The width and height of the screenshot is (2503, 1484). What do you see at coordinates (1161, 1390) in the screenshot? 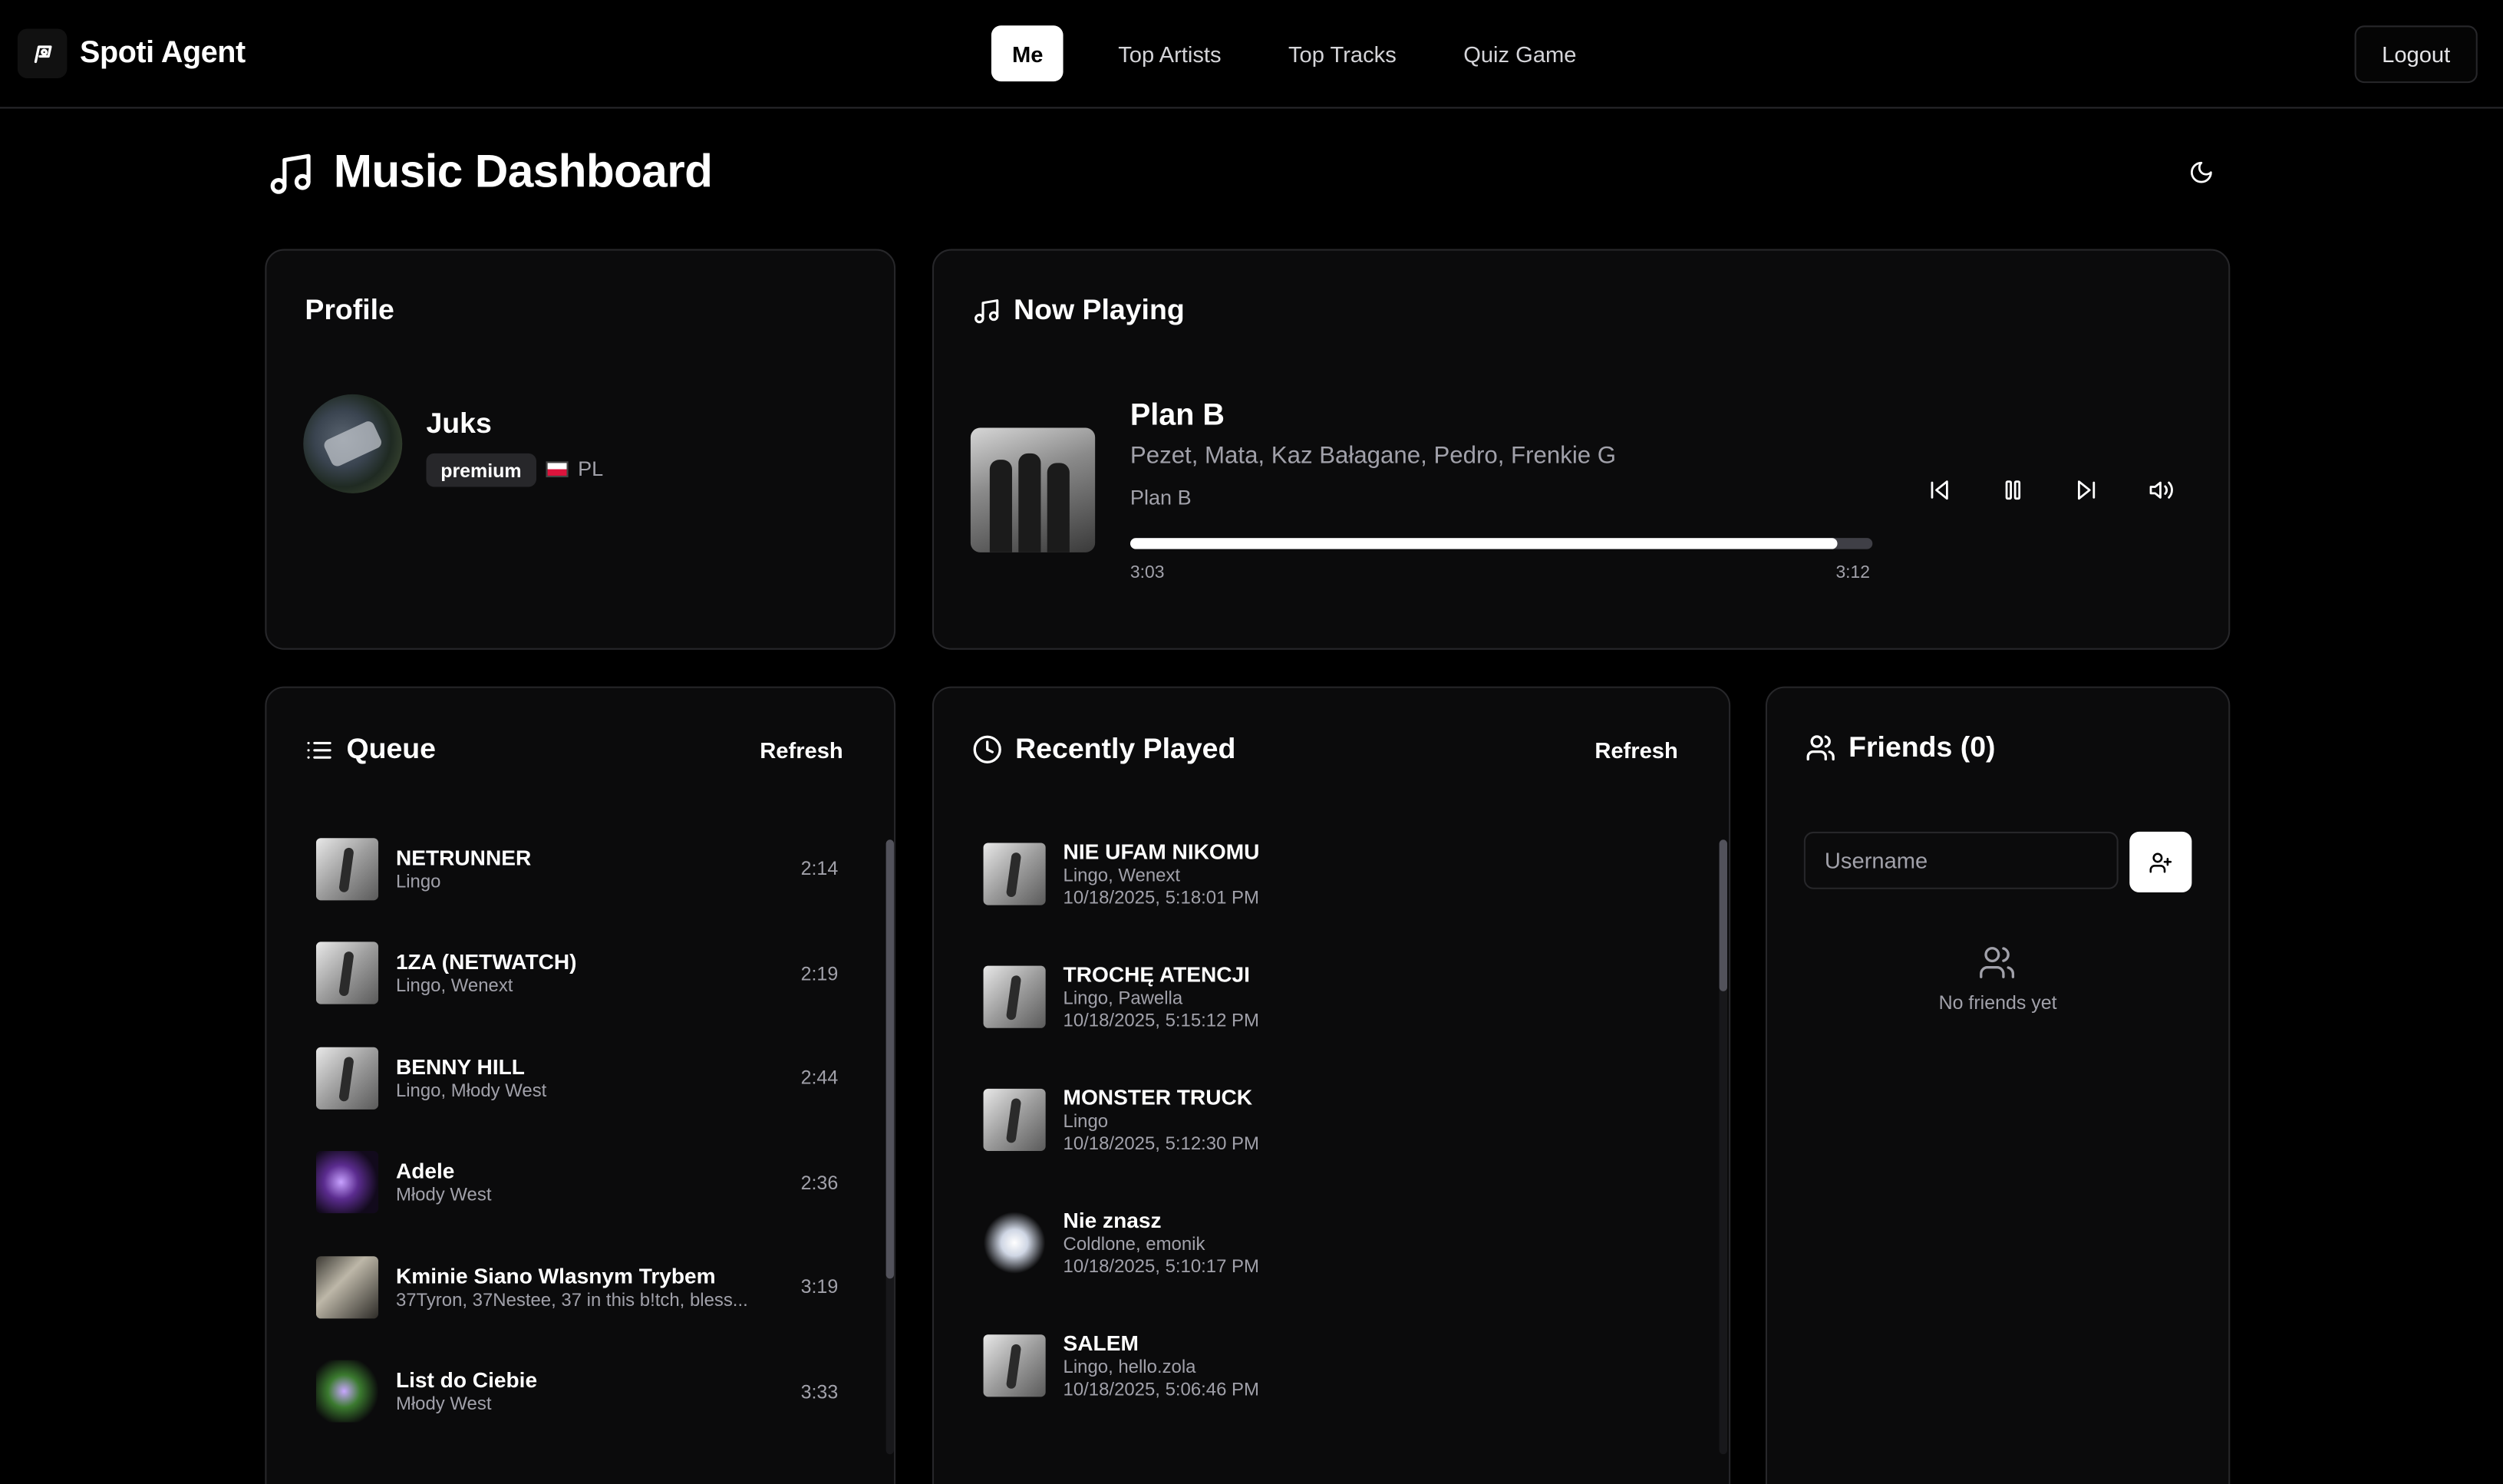
I see `played-at: 10/18/2025, 5:06:46 PM` at bounding box center [1161, 1390].